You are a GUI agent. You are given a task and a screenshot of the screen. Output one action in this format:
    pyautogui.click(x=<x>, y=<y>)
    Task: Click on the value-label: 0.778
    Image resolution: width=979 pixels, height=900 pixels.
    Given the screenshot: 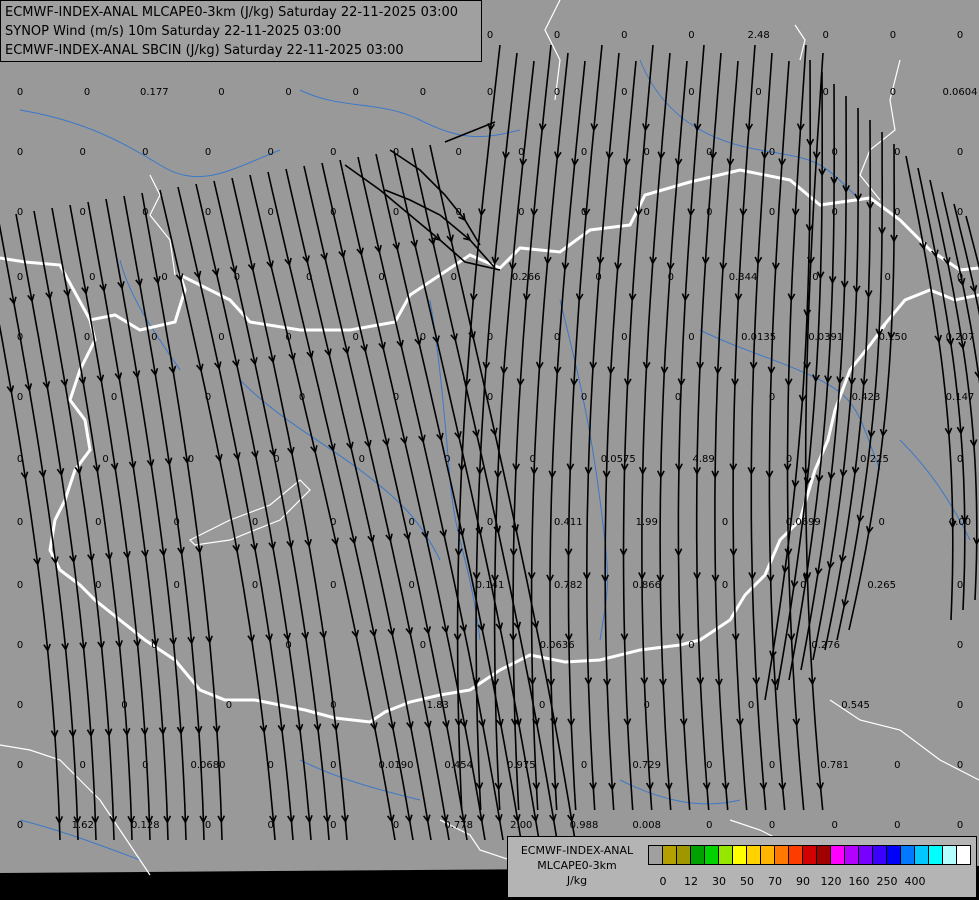 What is the action you would take?
    pyautogui.click(x=458, y=825)
    